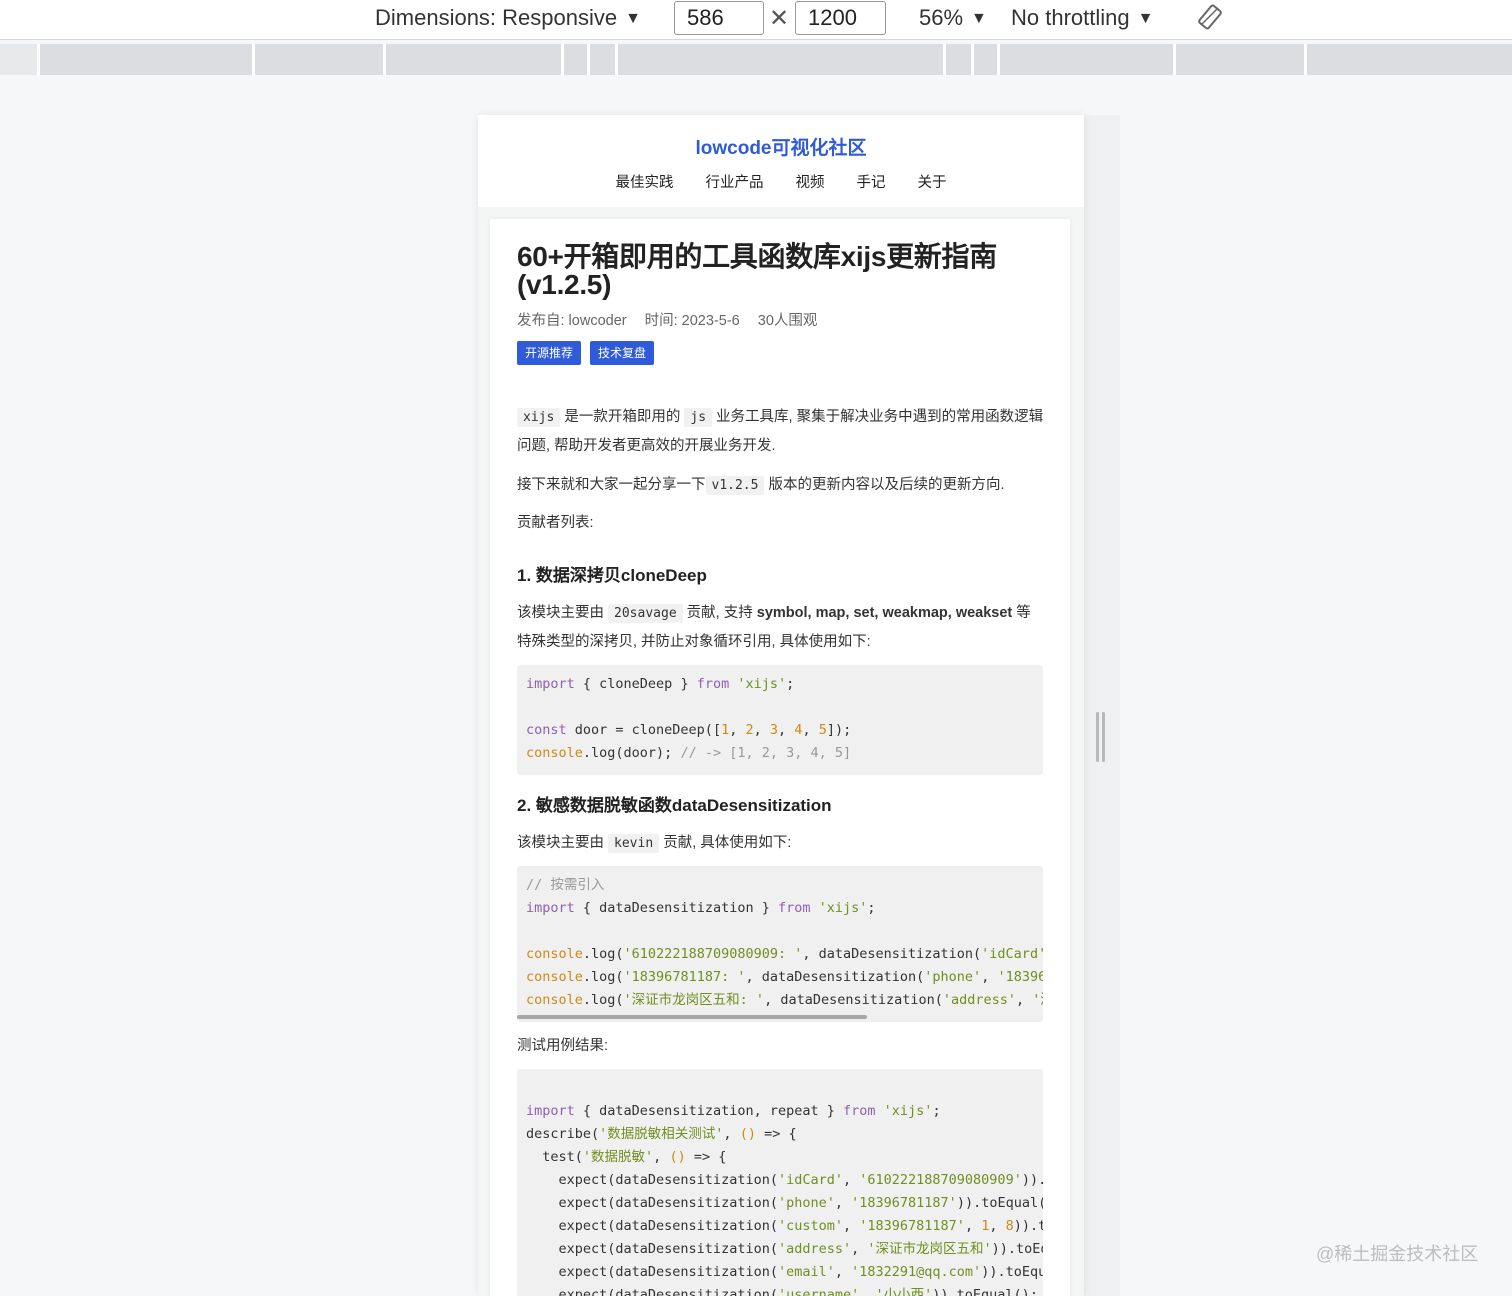 This screenshot has height=1296, width=1512. I want to click on zoom-label: 56%, so click(941, 17).